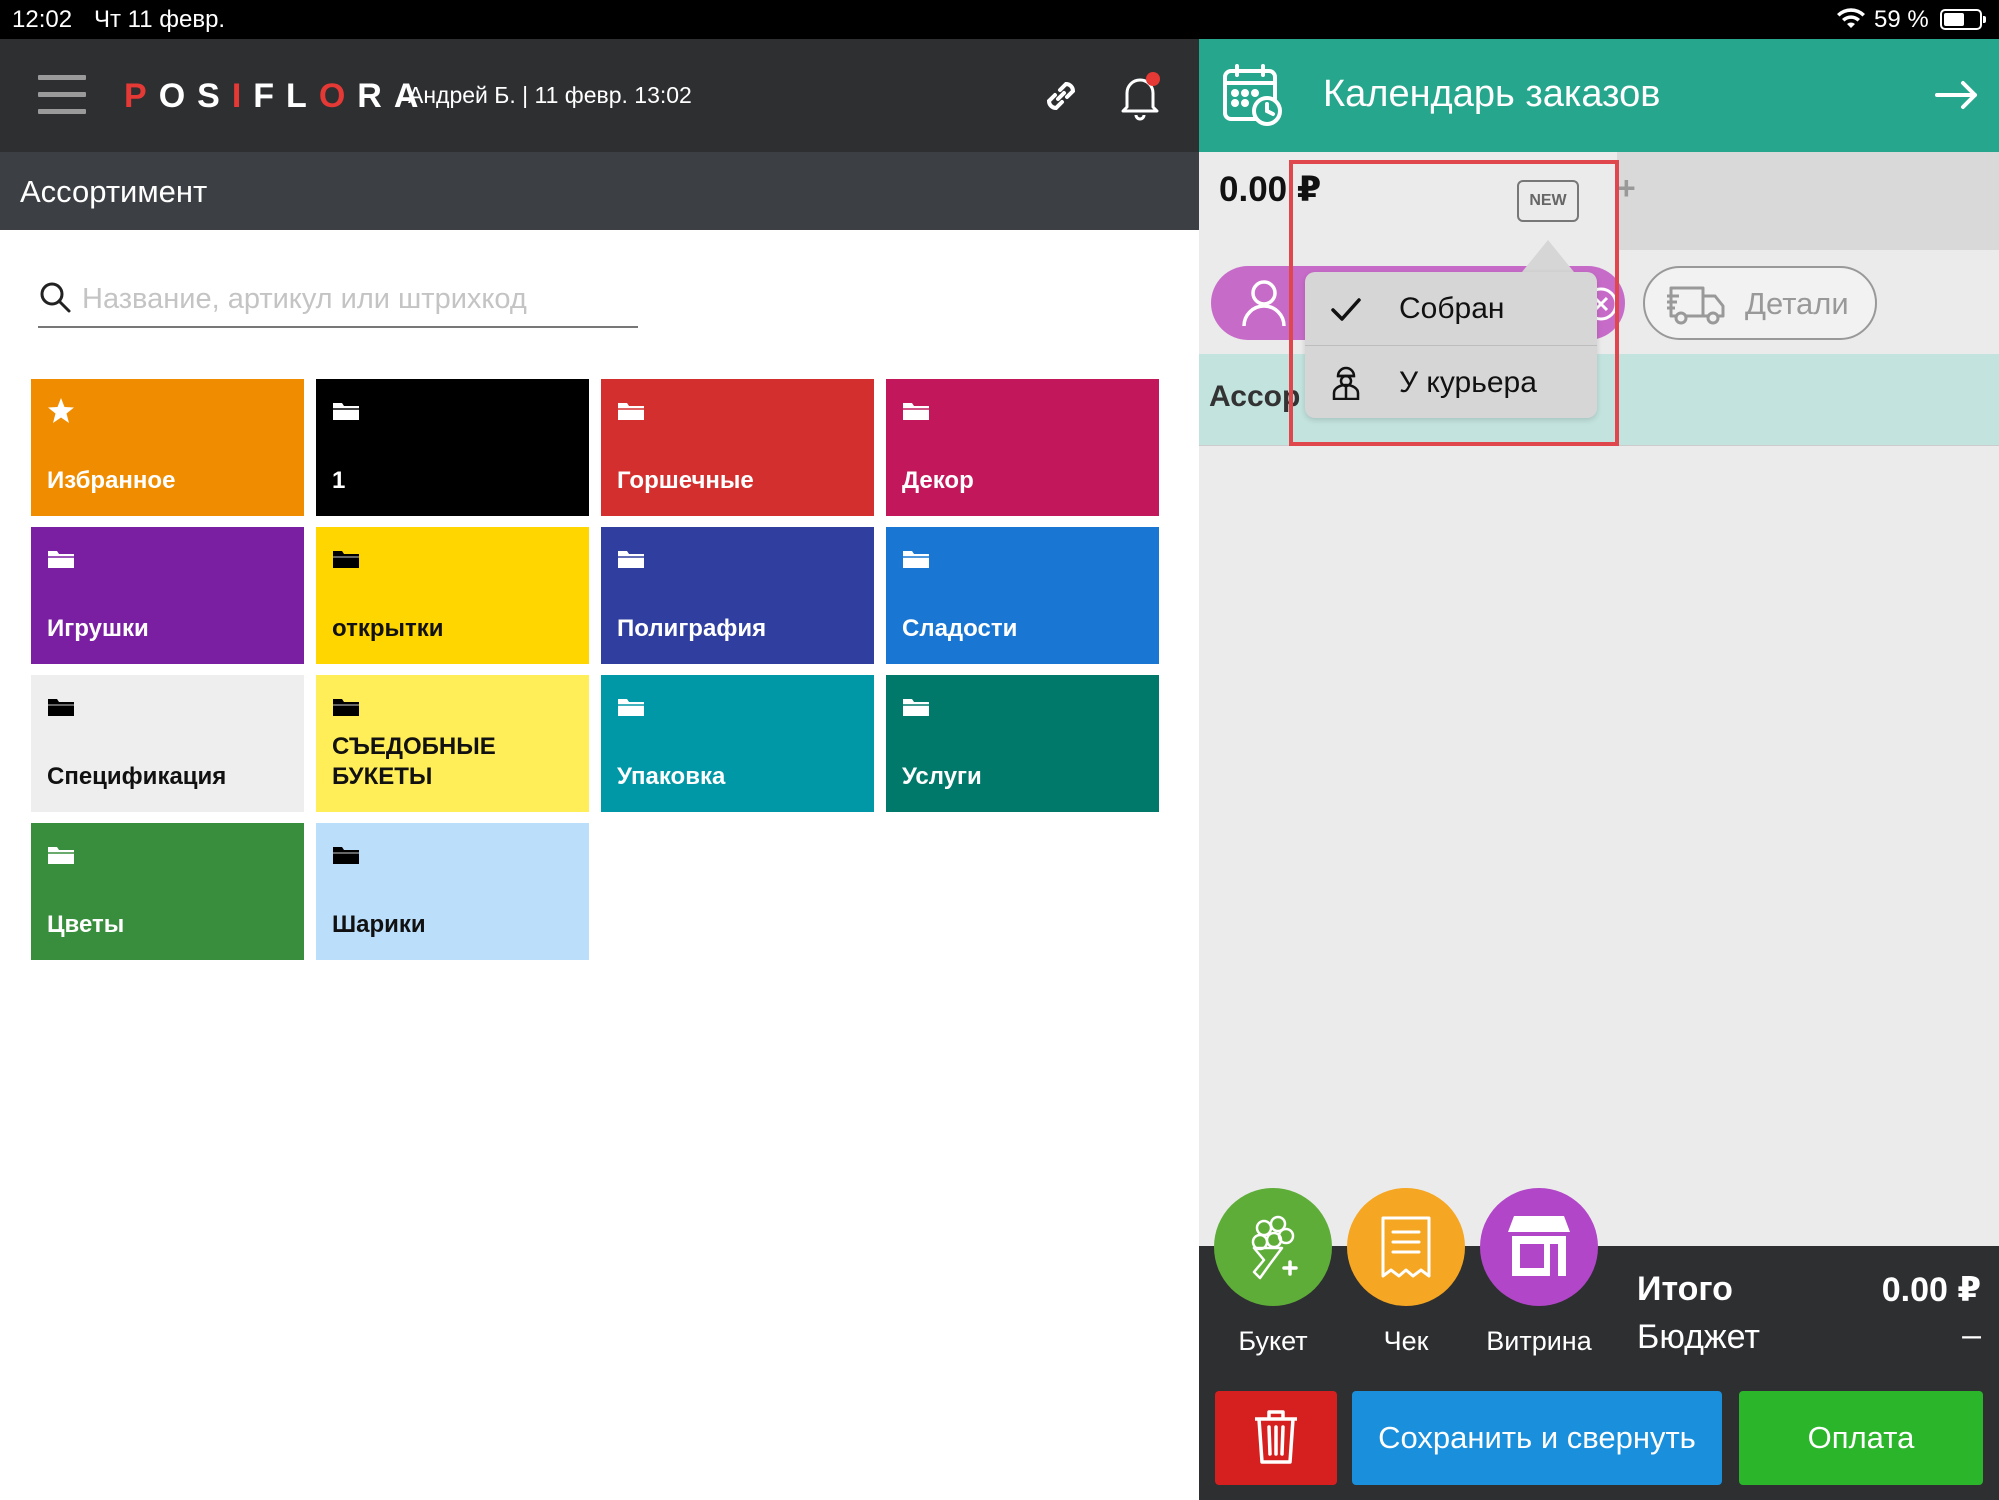 This screenshot has height=1500, width=1999. What do you see at coordinates (1153, 79) in the screenshot?
I see `notification-dot` at bounding box center [1153, 79].